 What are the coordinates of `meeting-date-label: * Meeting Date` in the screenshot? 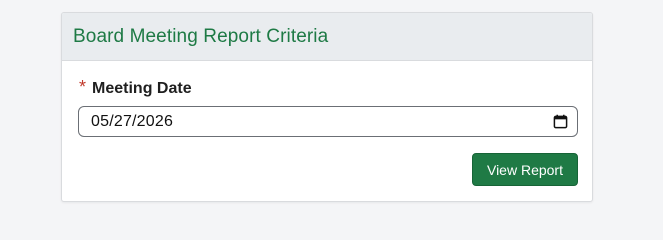 It's located at (135, 88).